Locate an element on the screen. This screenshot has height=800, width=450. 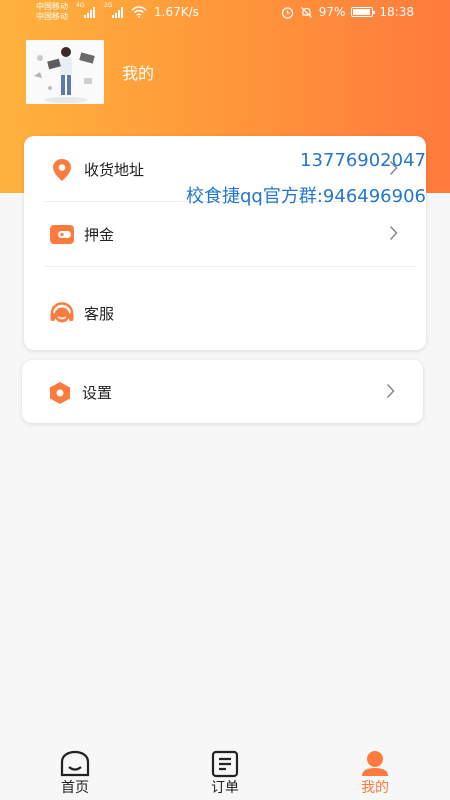
alarm-icon is located at coordinates (287, 12).